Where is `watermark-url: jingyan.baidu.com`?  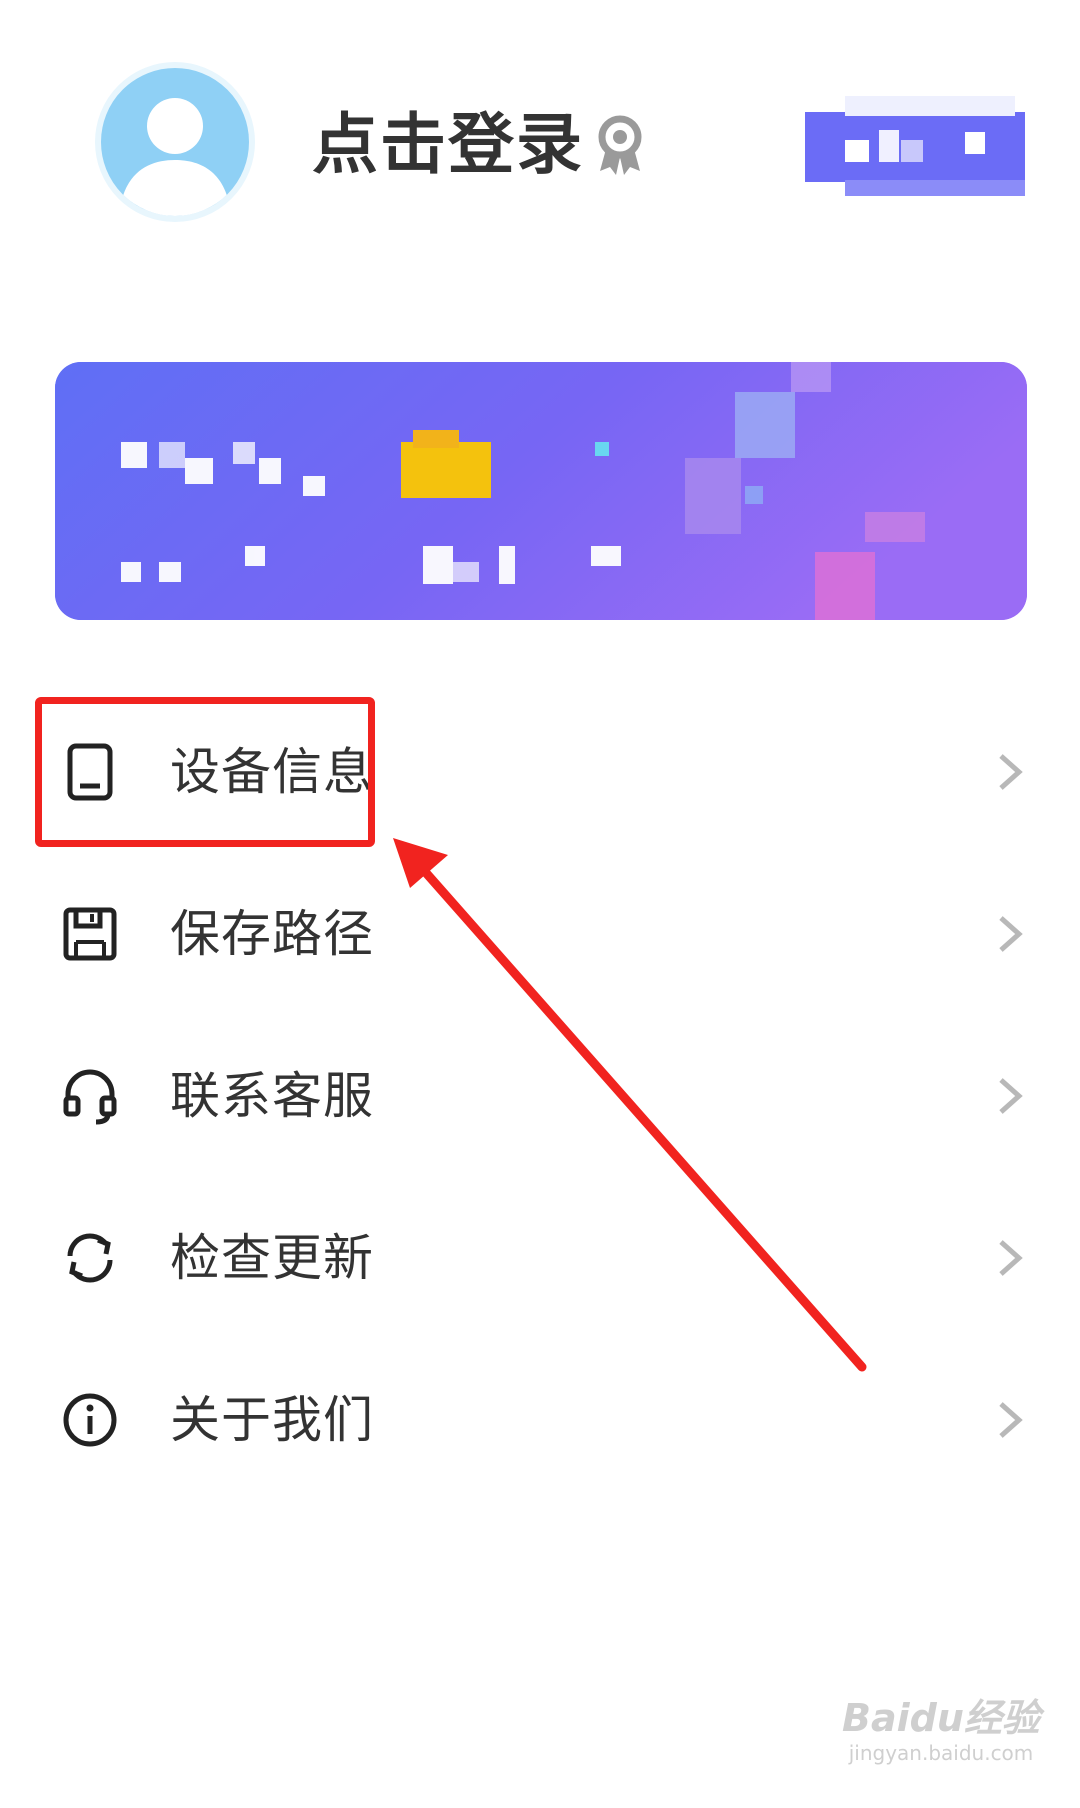
watermark-url: jingyan.baidu.com is located at coordinates (941, 1753).